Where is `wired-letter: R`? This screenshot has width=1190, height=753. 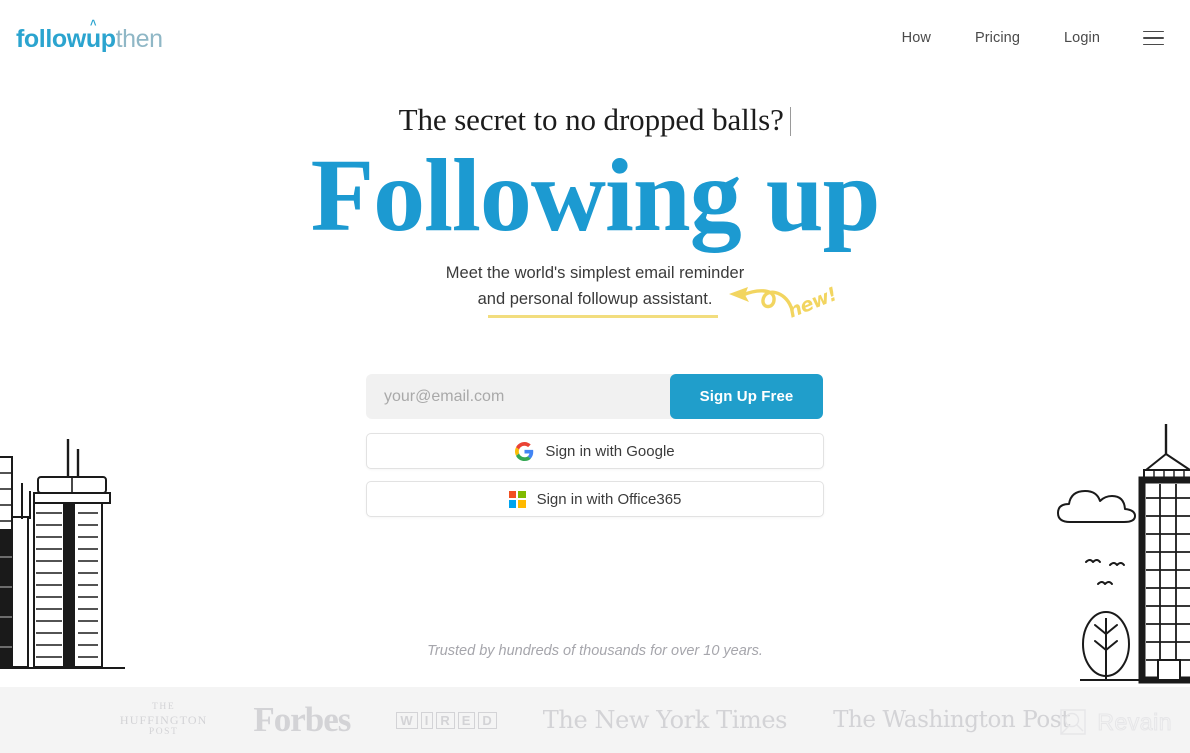 wired-letter: R is located at coordinates (445, 720).